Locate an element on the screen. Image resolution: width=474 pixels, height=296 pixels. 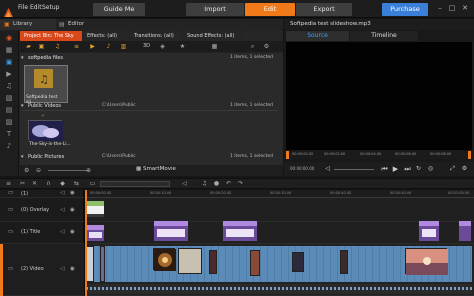
close-icon: ✕ is located at coordinates (465, 8).